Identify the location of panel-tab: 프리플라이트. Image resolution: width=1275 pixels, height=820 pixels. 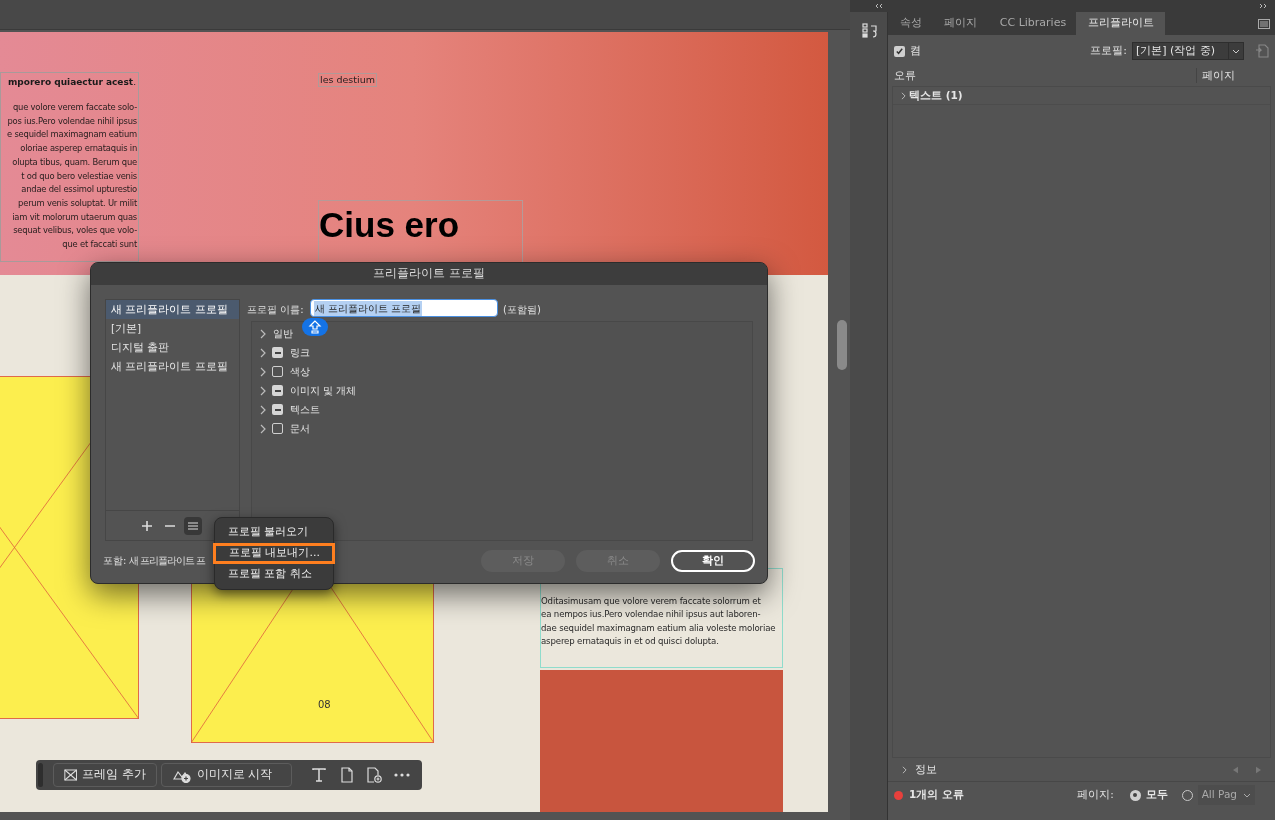
(1120, 23).